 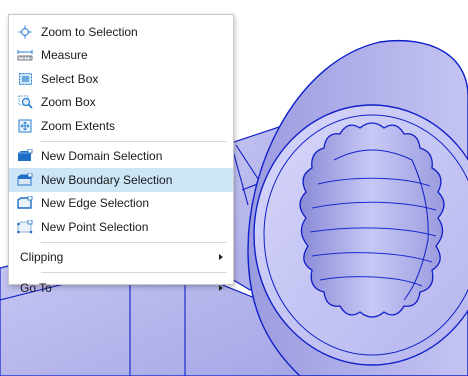 What do you see at coordinates (121, 288) in the screenshot?
I see `menu-item-go-to: Go To` at bounding box center [121, 288].